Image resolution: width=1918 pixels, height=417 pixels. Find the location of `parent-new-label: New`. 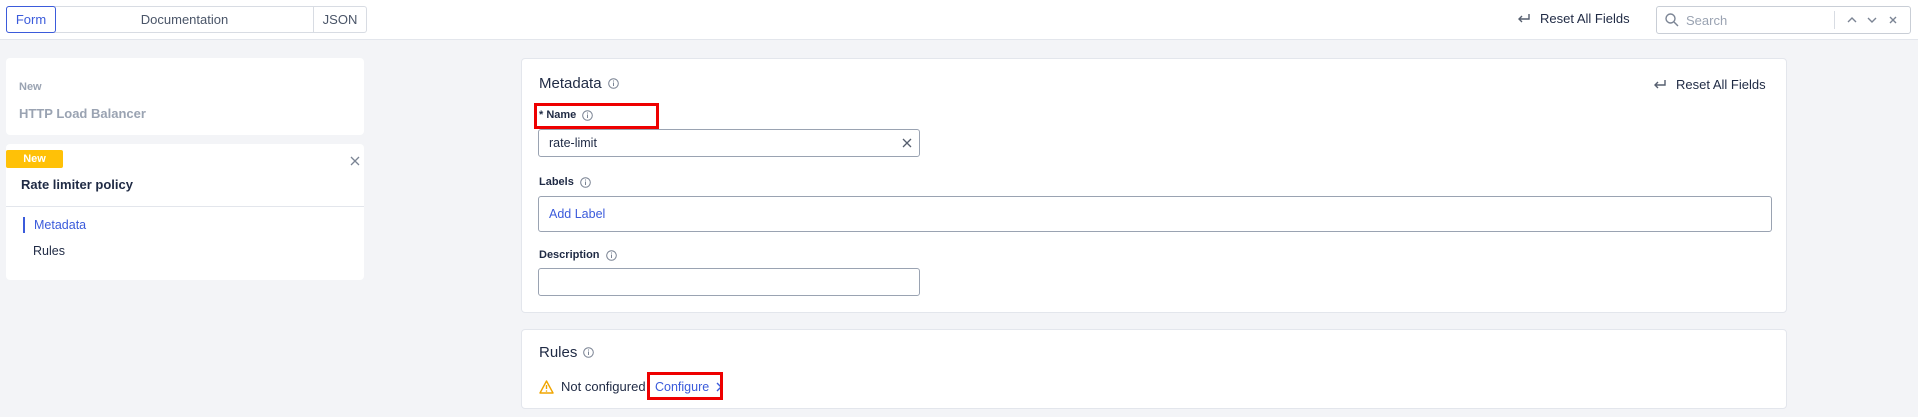

parent-new-label: New is located at coordinates (30, 87).